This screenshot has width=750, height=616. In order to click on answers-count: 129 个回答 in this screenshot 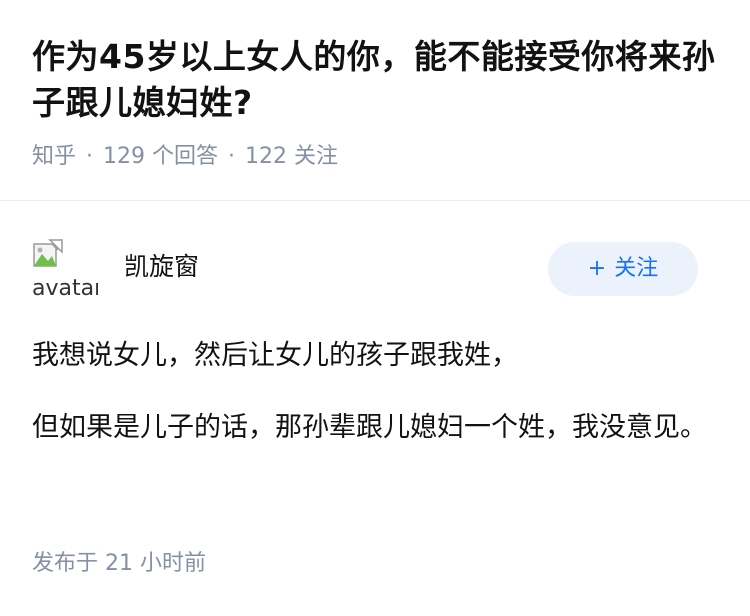, I will do `click(160, 156)`.